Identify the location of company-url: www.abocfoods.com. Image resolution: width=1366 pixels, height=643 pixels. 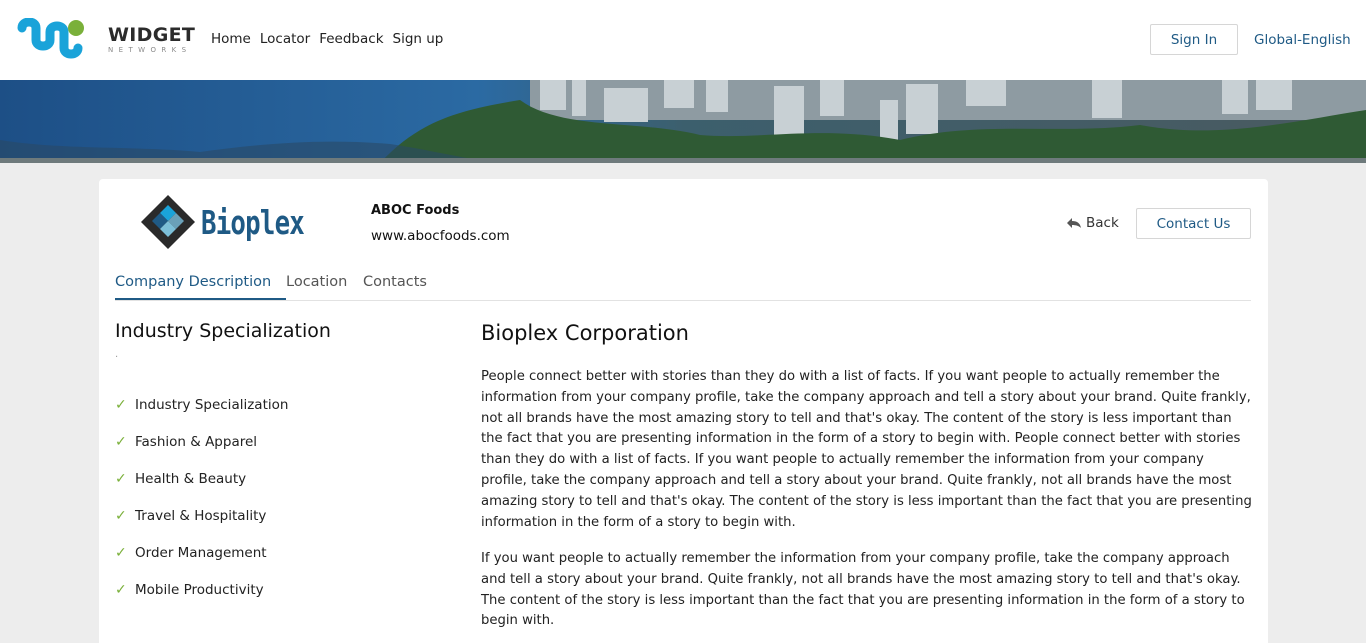
(440, 236).